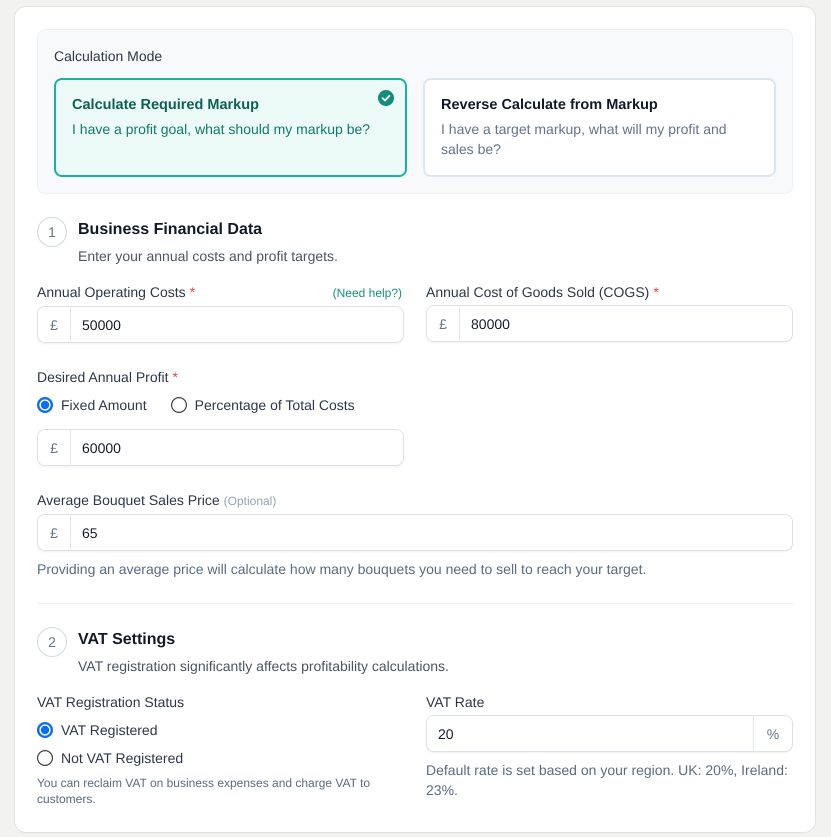 The height and width of the screenshot is (837, 831). I want to click on amount-input: 60000, so click(237, 447).